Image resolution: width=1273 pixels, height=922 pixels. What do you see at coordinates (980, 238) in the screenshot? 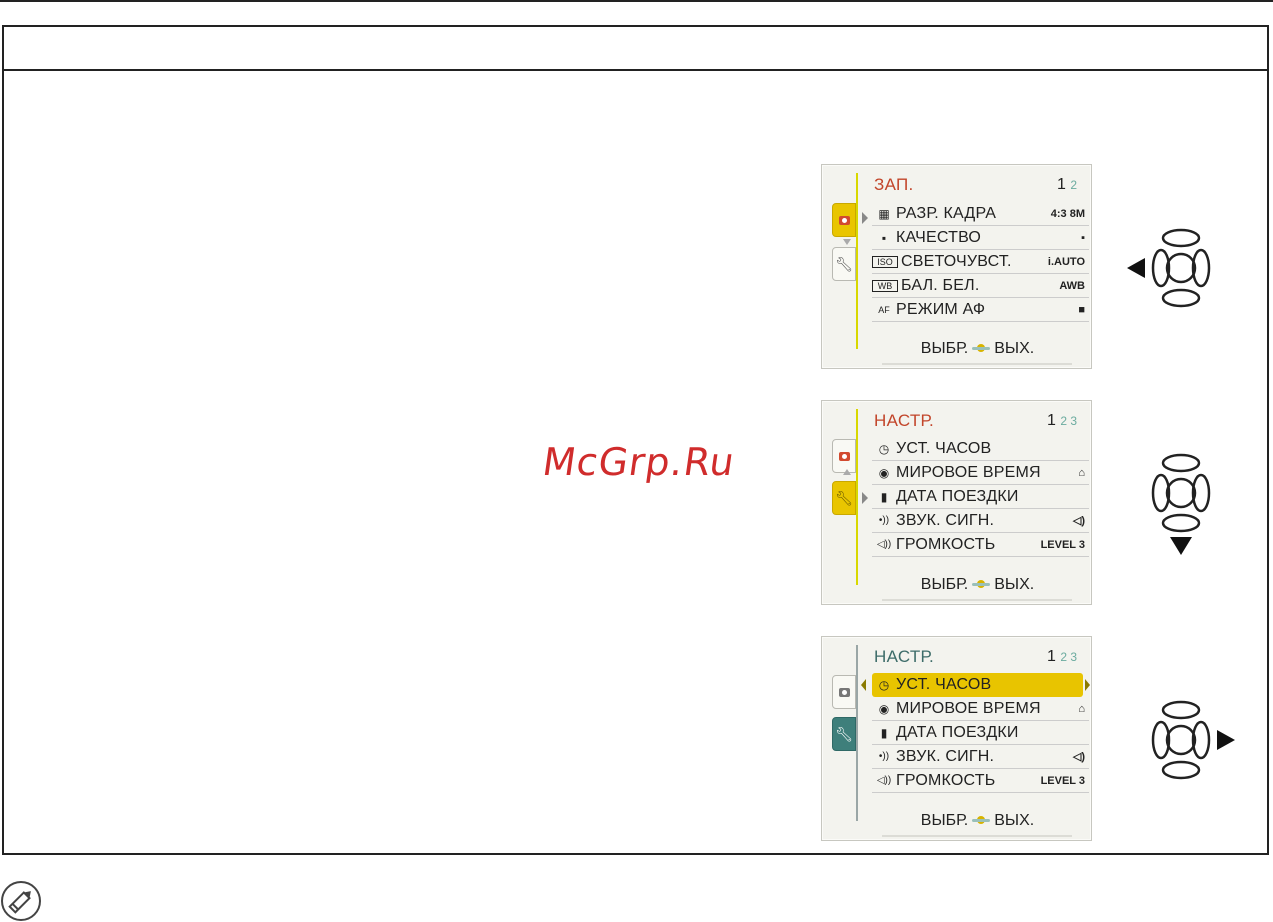
I see `menu-row-quality: ▪ КАЧЕСТВО ▪` at bounding box center [980, 238].